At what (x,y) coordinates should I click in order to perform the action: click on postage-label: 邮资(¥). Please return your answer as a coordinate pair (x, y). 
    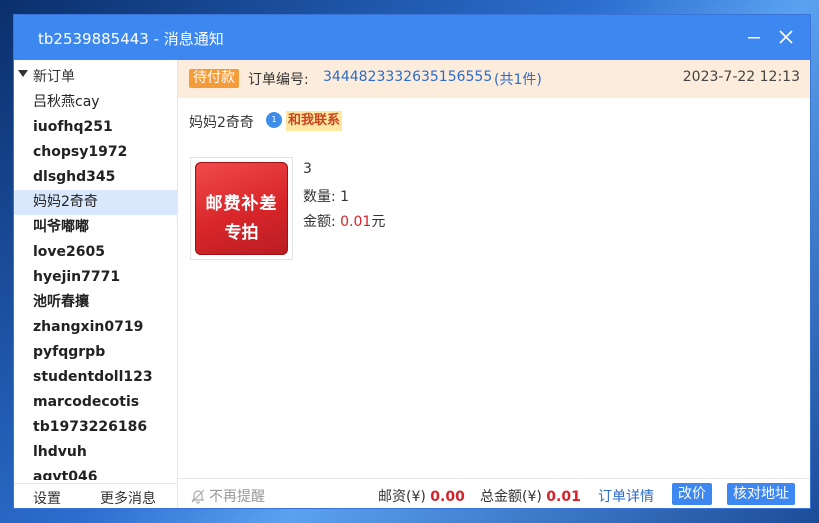
    Looking at the image, I should click on (402, 497).